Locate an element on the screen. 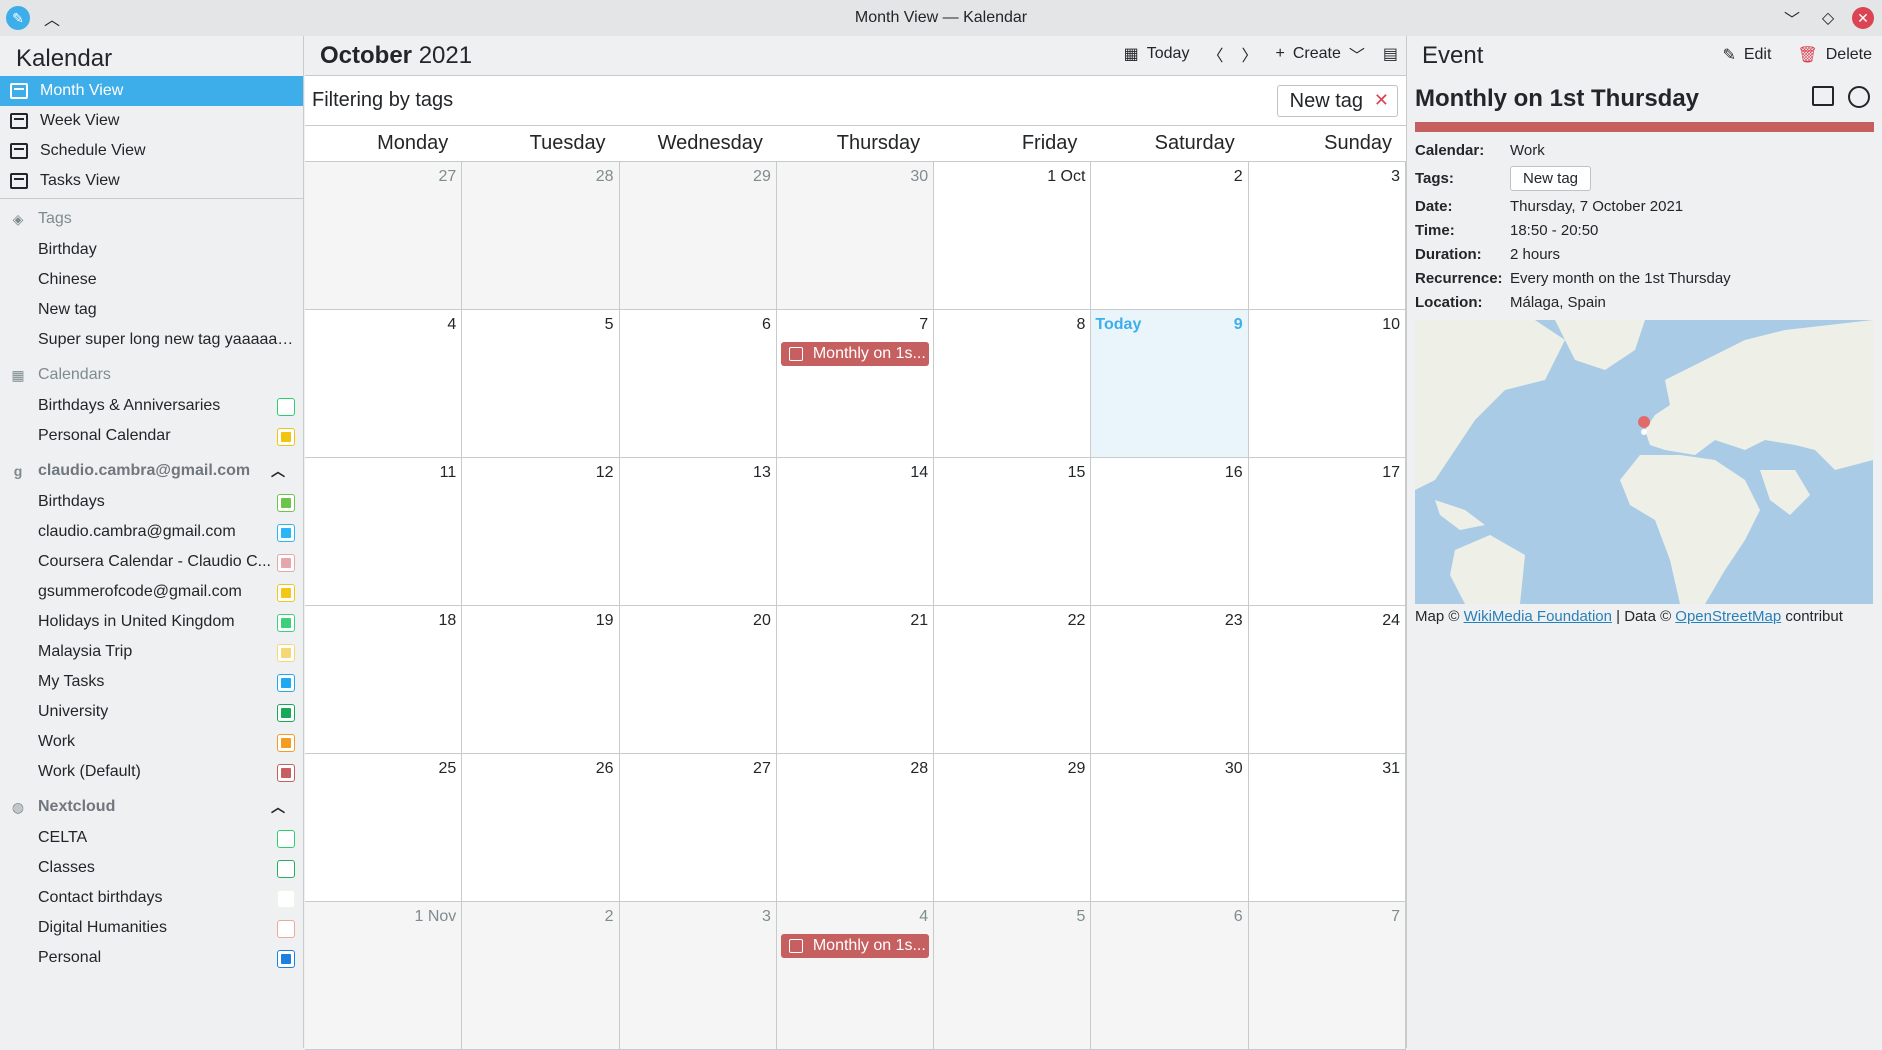 The height and width of the screenshot is (1050, 1882). calendar-item: Personal Calendar is located at coordinates (151, 436).